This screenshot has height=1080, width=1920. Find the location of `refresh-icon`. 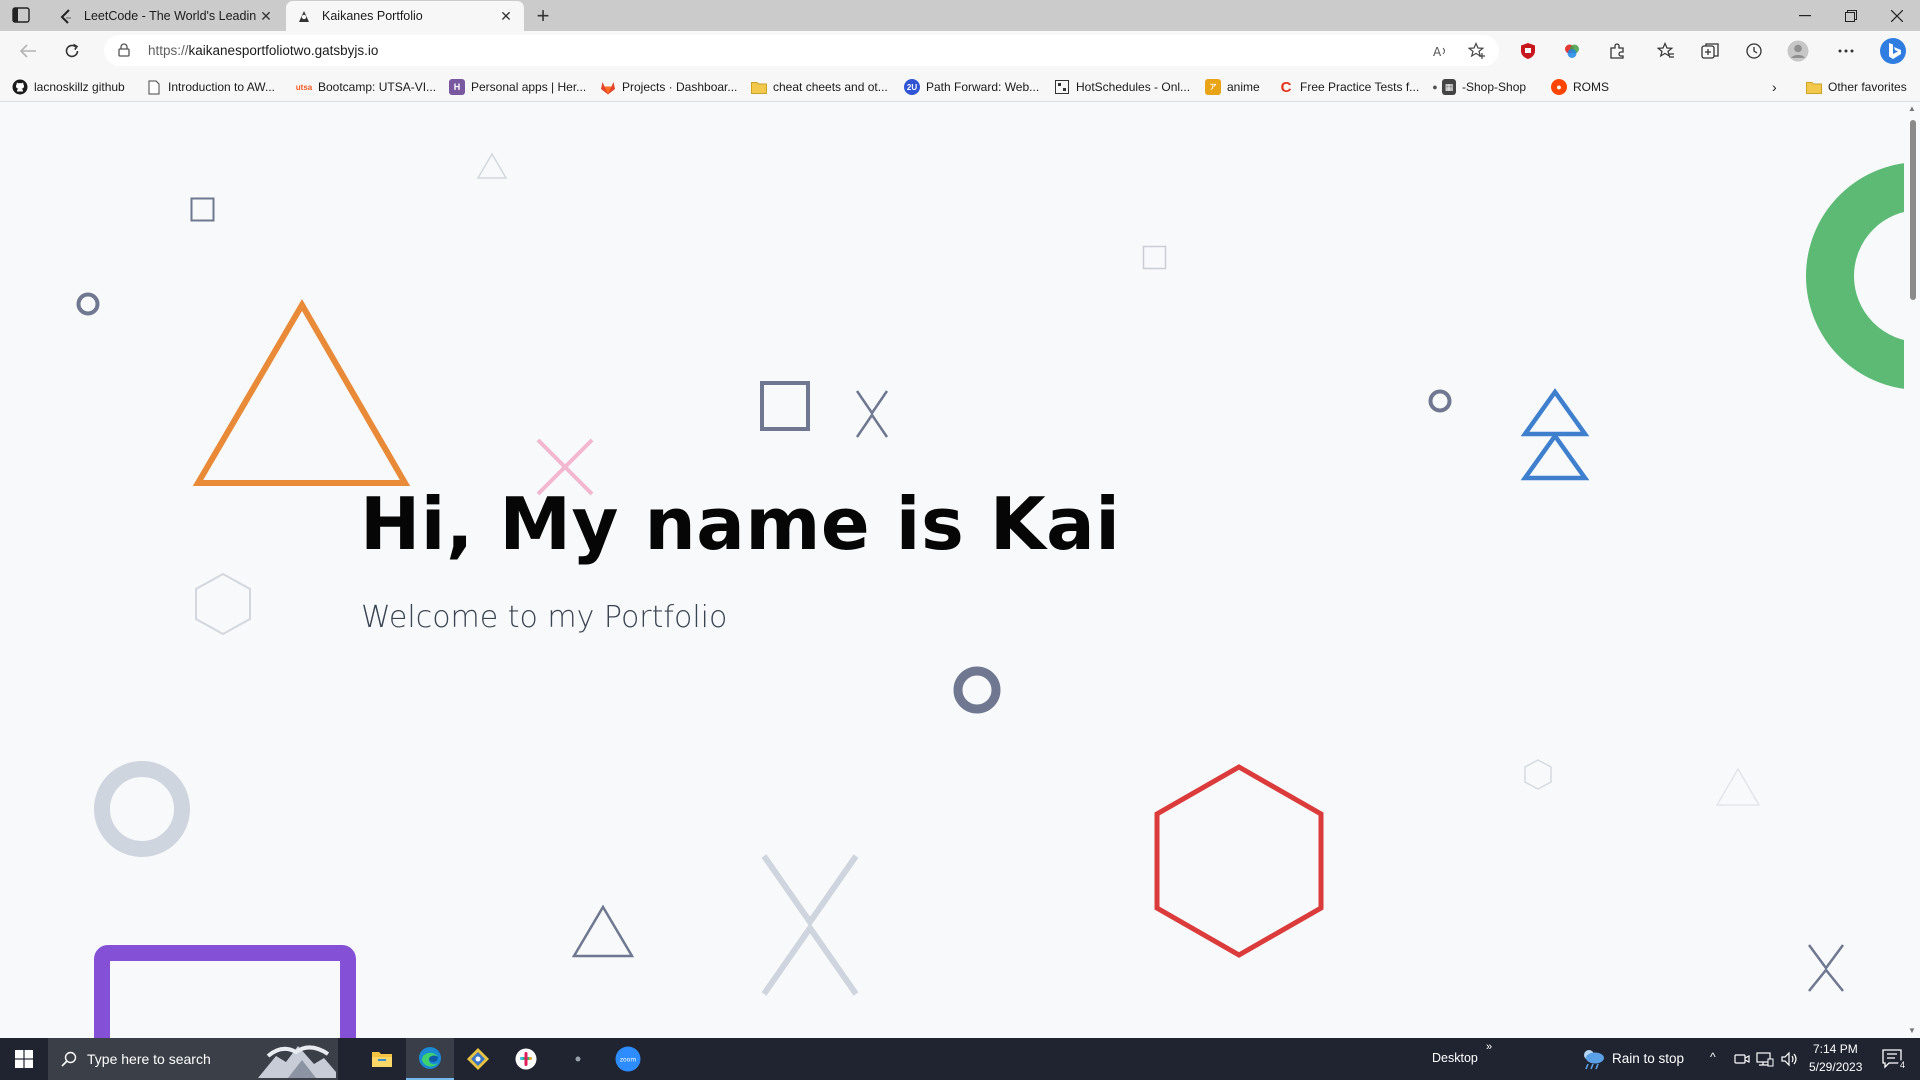

refresh-icon is located at coordinates (72, 51).